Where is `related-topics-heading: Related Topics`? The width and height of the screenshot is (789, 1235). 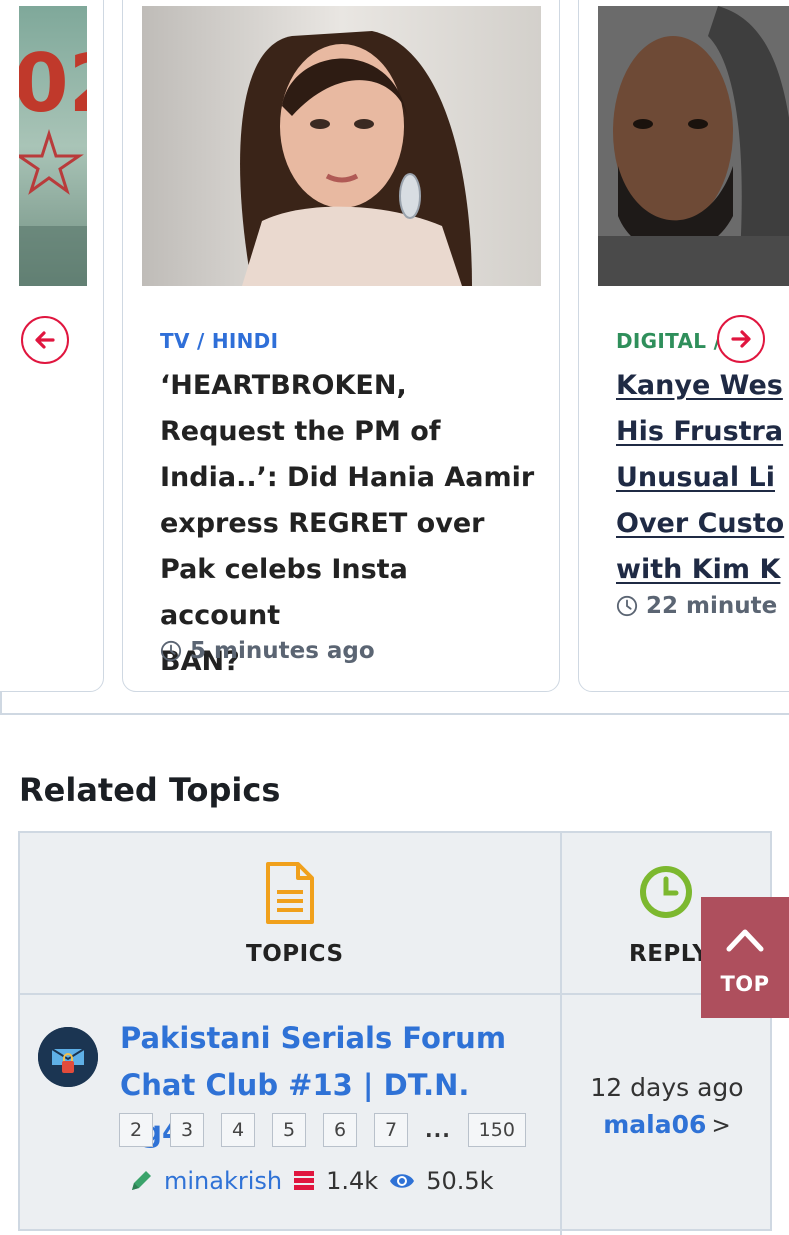 related-topics-heading: Related Topics is located at coordinates (150, 790).